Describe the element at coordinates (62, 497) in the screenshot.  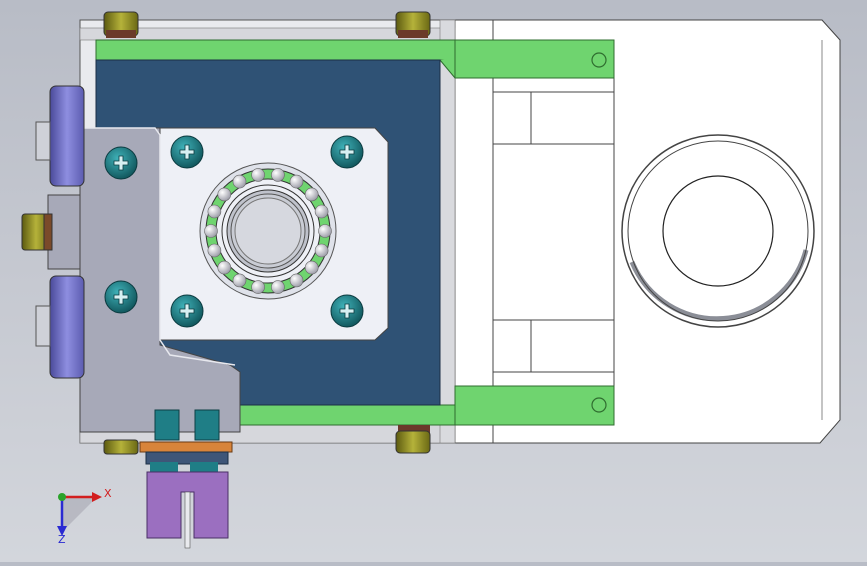
I see `y-axis-dot` at that location.